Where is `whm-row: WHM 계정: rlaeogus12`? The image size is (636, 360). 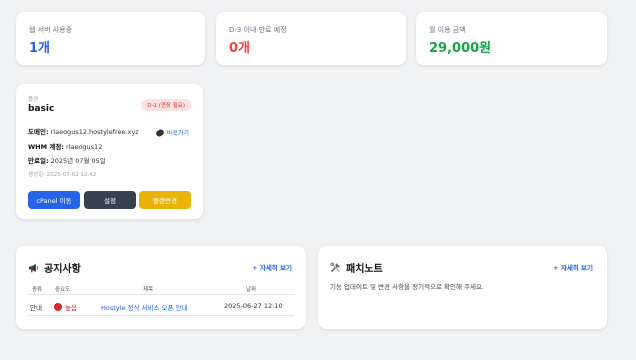 whm-row: WHM 계정: rlaeogus12 is located at coordinates (65, 146).